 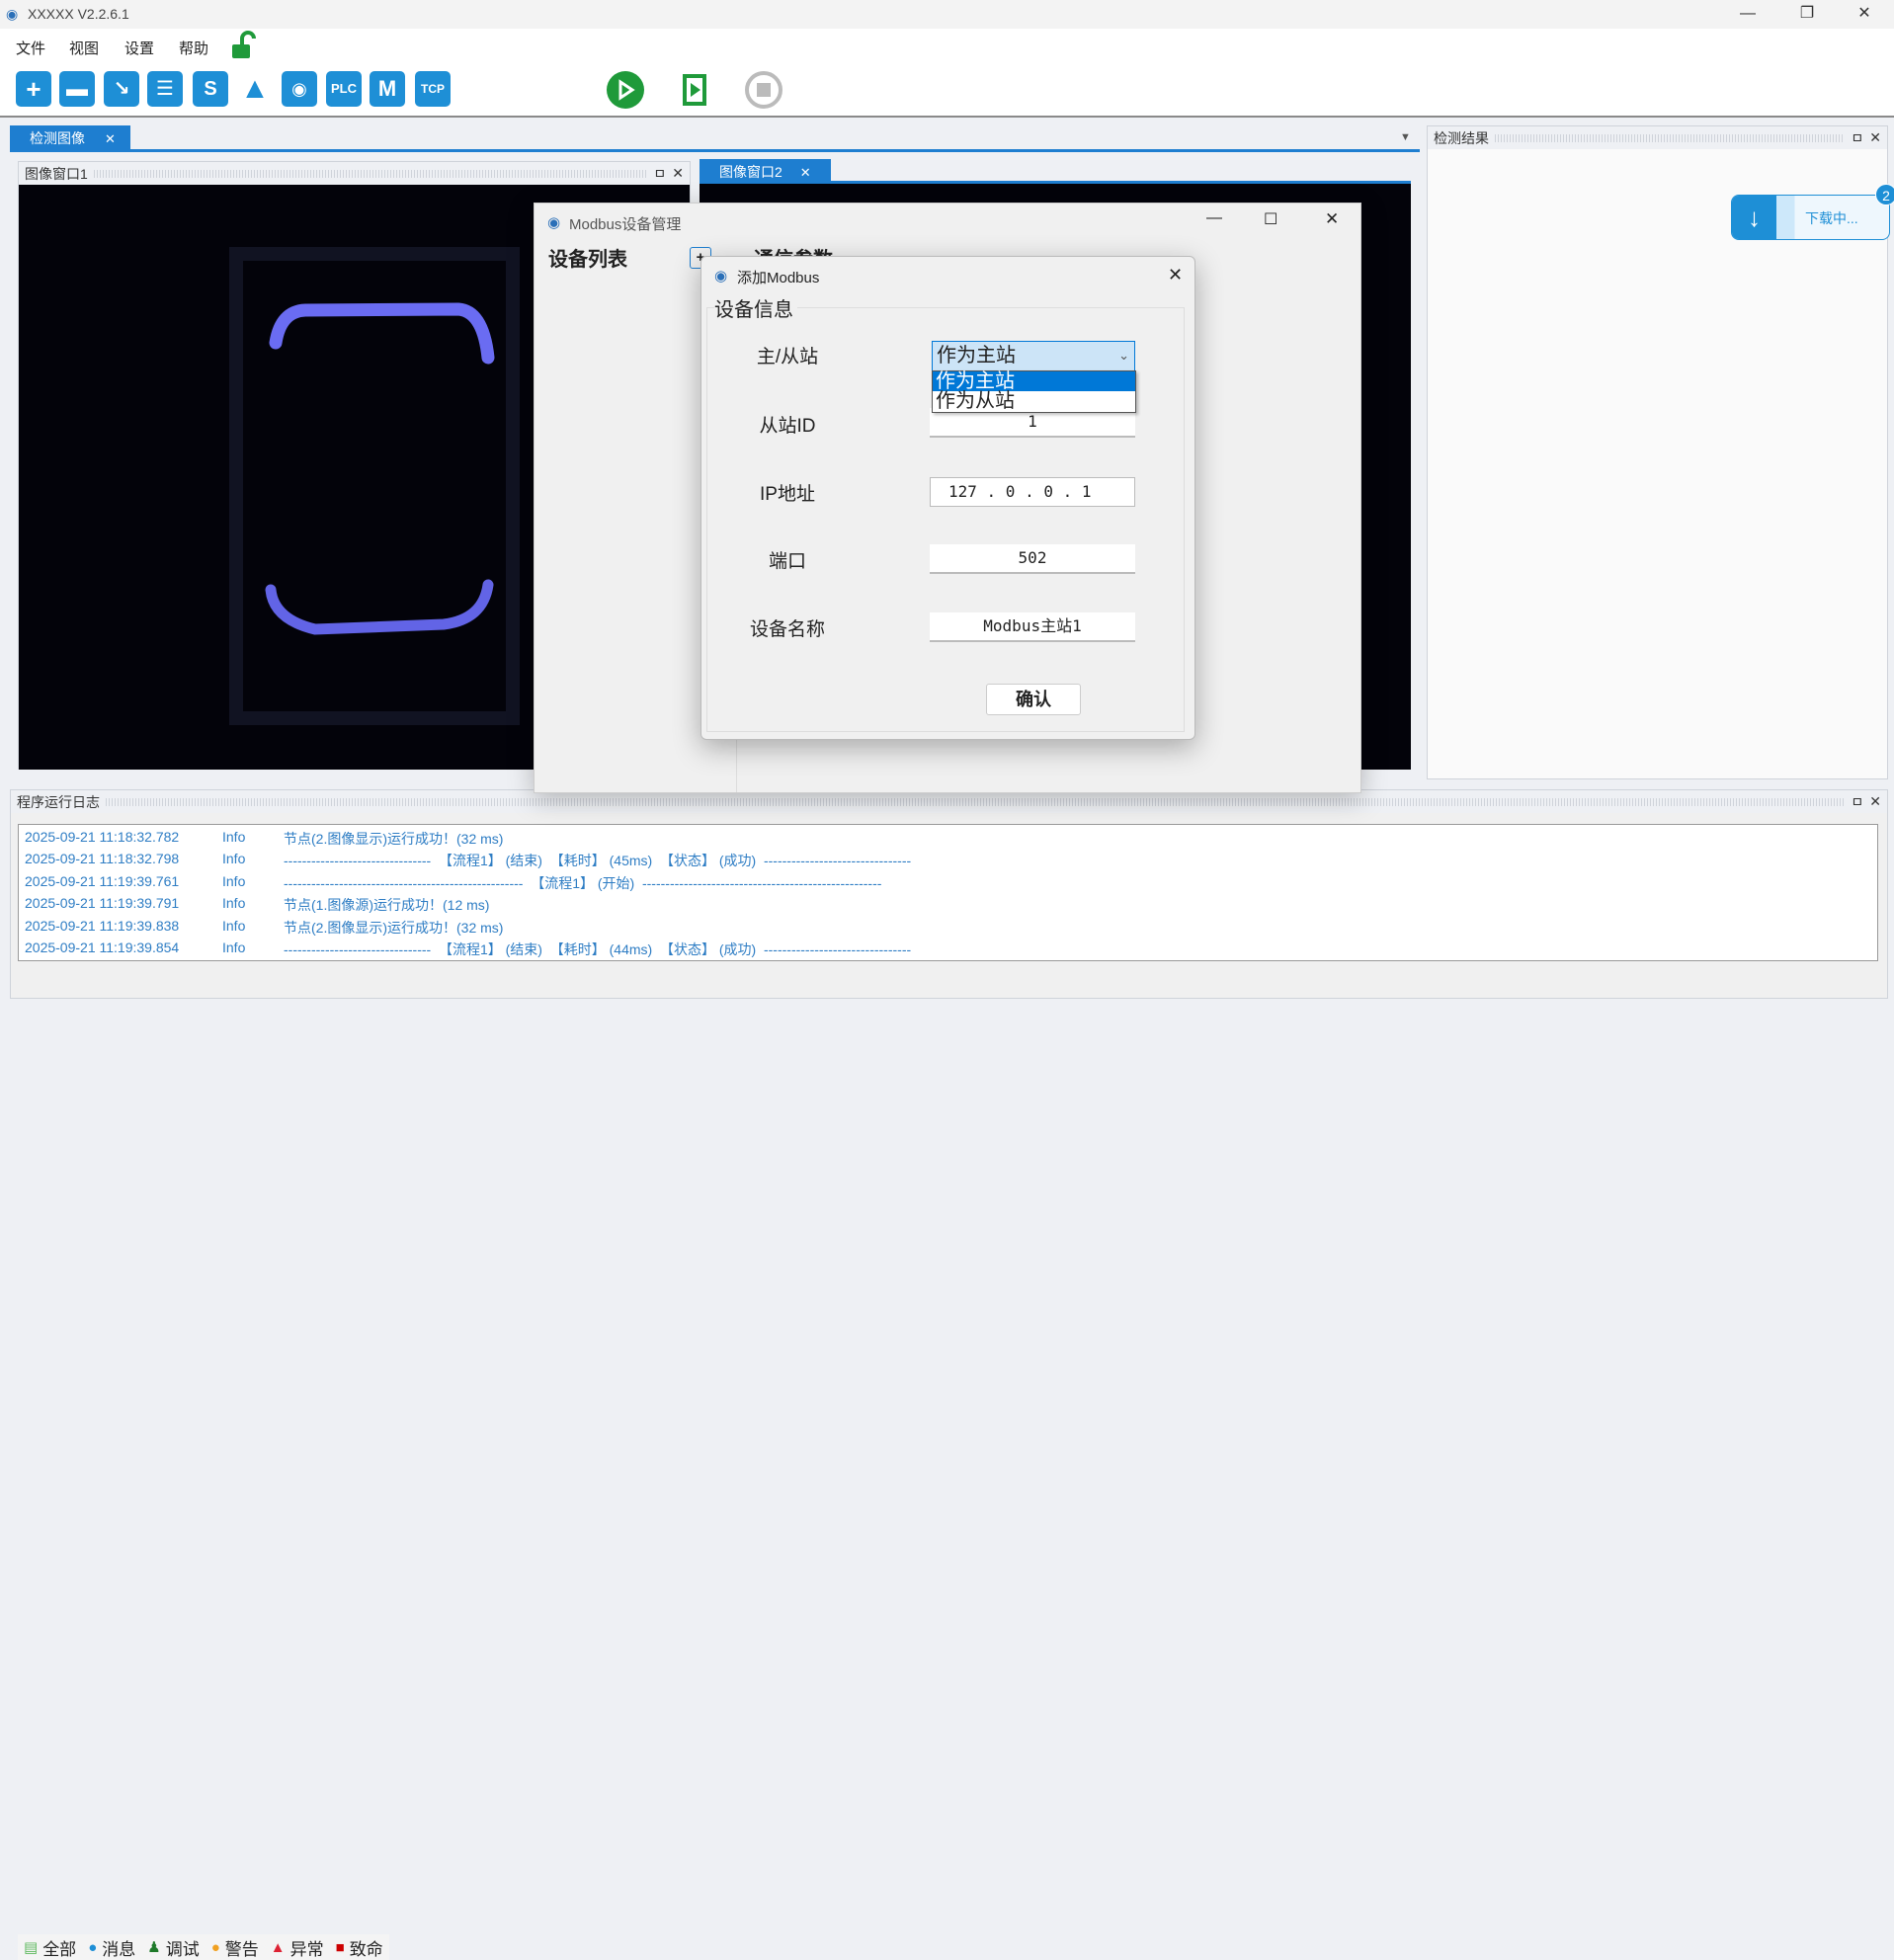 I want to click on log-time: 2025-09-21 11:18:32.798, so click(x=102, y=859).